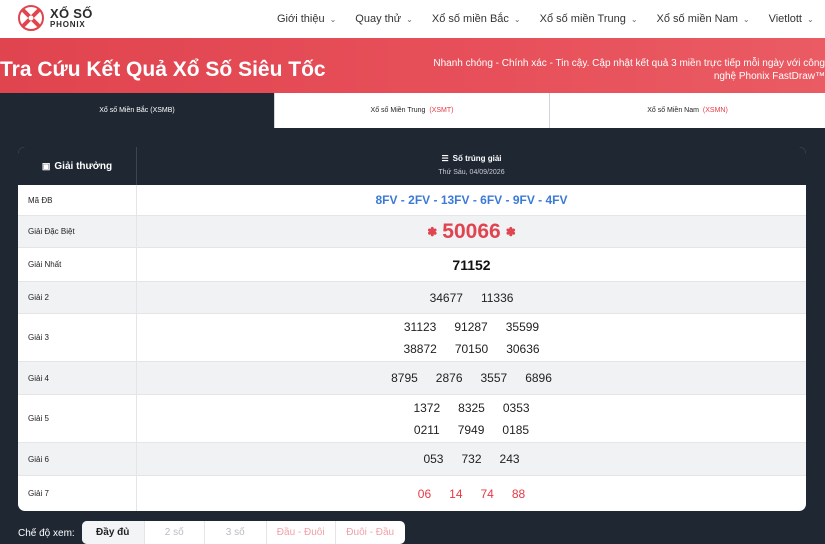 Image resolution: width=825 pixels, height=544 pixels. What do you see at coordinates (427, 407) in the screenshot?
I see `prize-number: 1372` at bounding box center [427, 407].